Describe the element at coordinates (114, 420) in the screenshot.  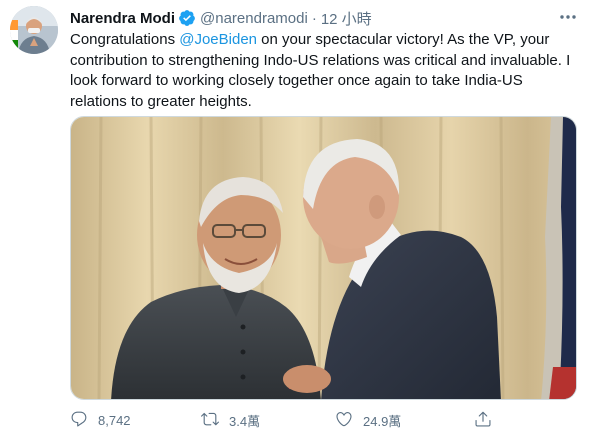
I see `reply-count: 8,742` at that location.